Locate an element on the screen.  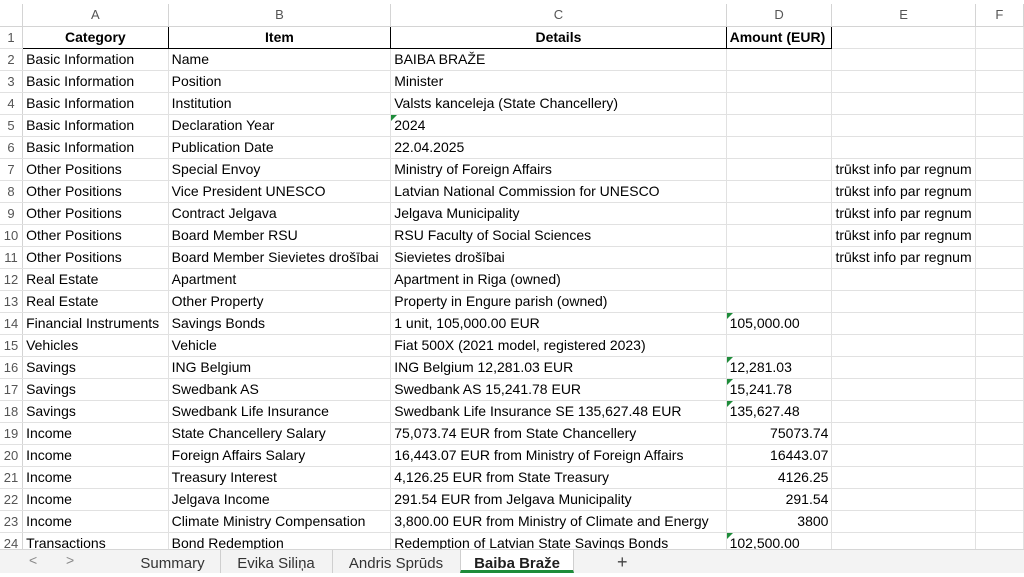
cell-details: 22.04.2025 is located at coordinates (558, 147).